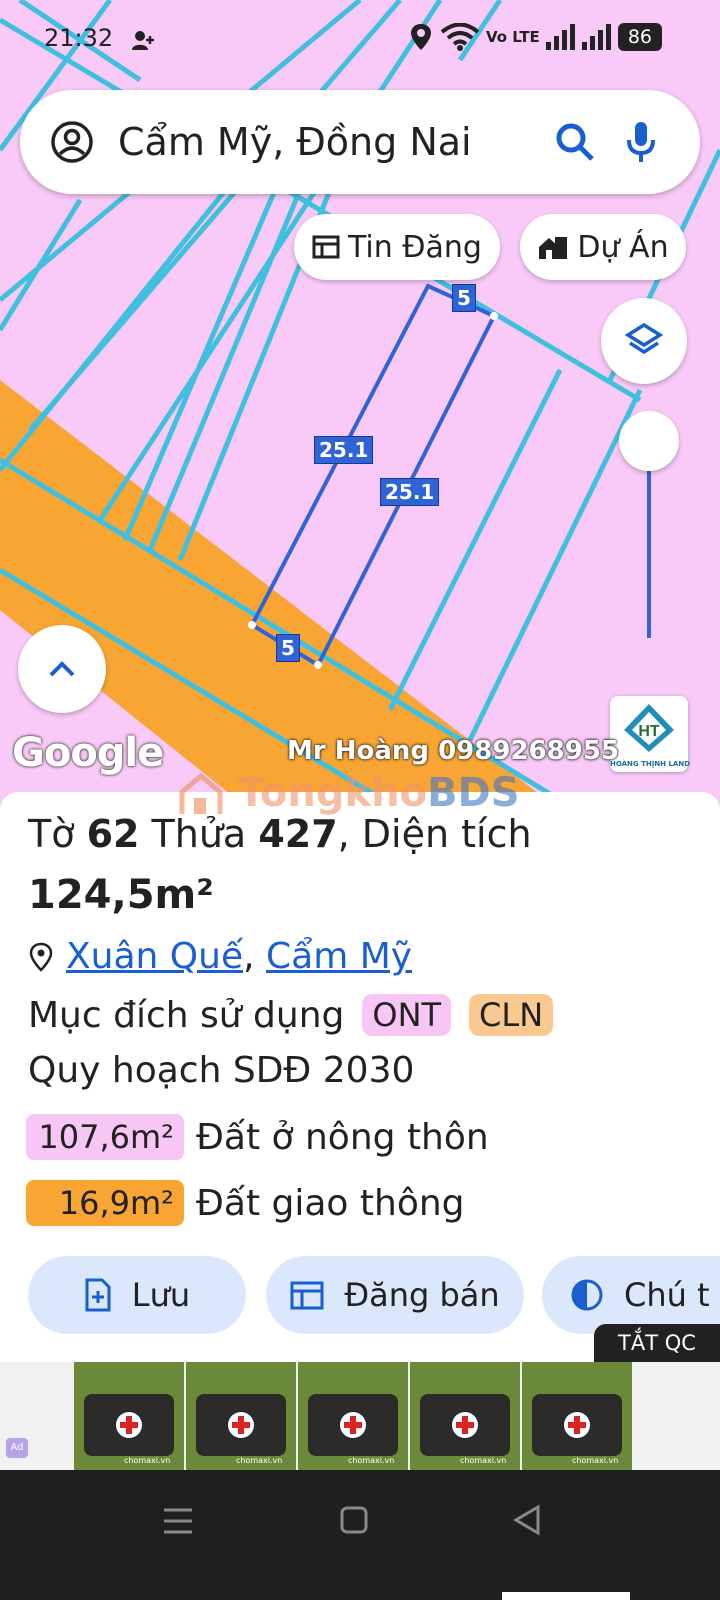 This screenshot has width=720, height=1600. Describe the element at coordinates (639, 37) in the screenshot. I see `battery-indicator: 86` at that location.